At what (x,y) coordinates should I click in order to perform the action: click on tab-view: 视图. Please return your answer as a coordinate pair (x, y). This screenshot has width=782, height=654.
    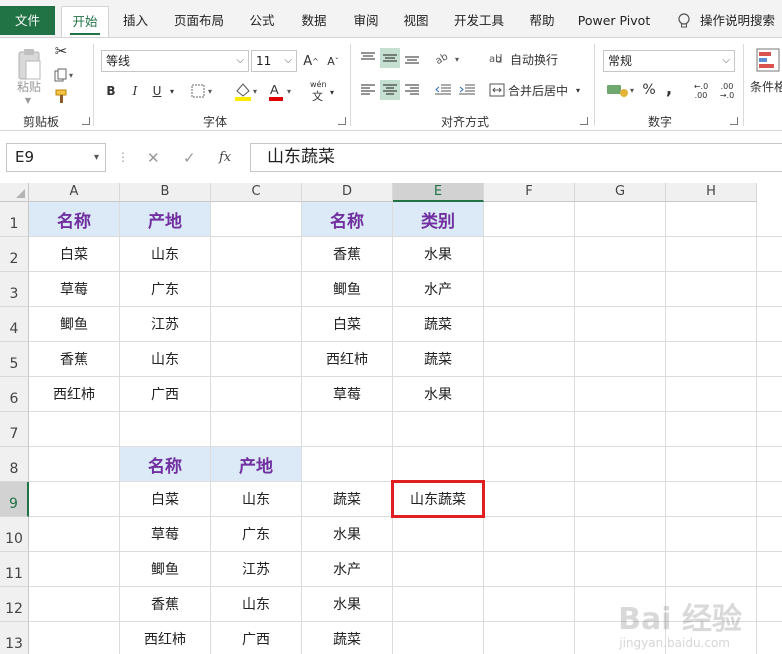
    Looking at the image, I should click on (416, 21).